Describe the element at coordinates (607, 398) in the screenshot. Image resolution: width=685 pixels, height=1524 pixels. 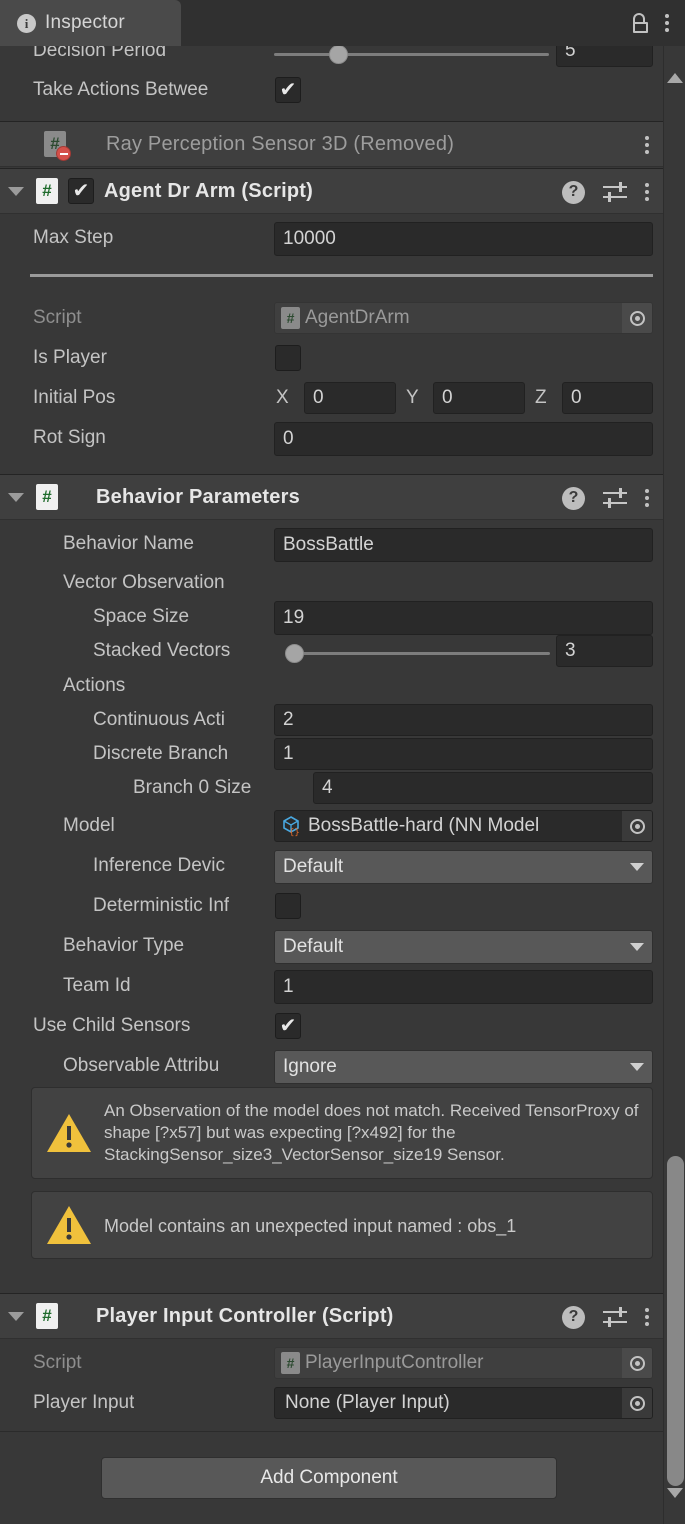
I see `initial-pos-z-input: 0` at that location.